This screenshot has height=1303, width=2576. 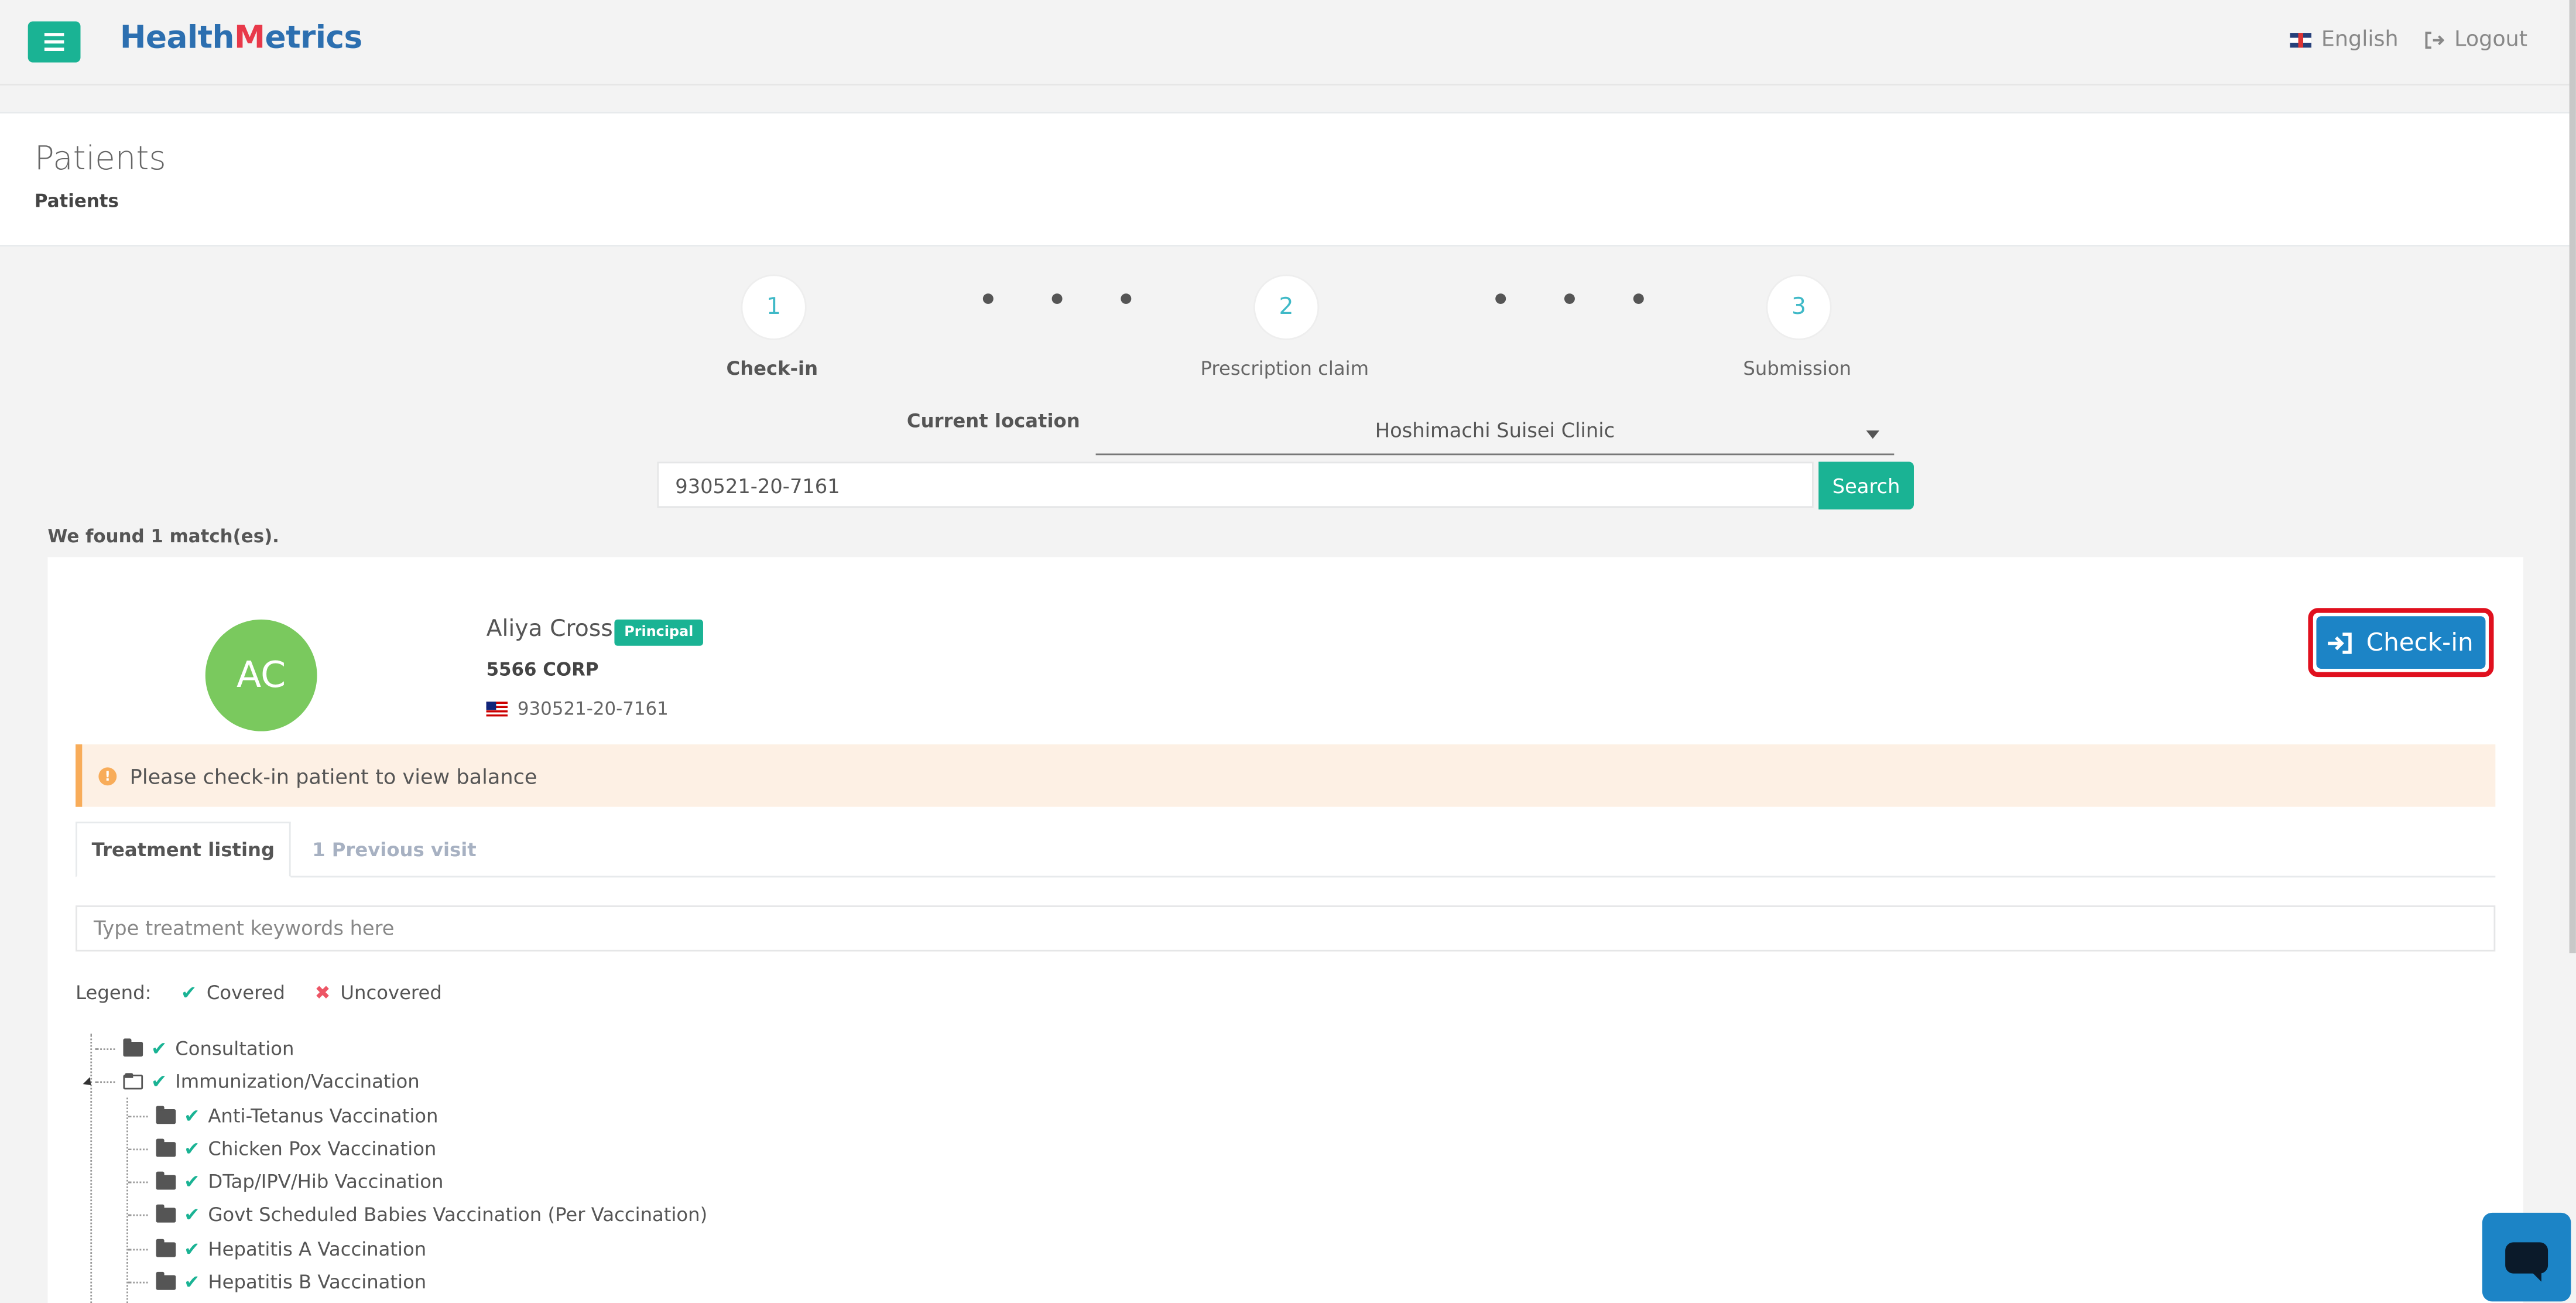 I want to click on tree-item-hepatitis-a: ✔ Hepatitis A Vaccination, so click(x=277, y=1249).